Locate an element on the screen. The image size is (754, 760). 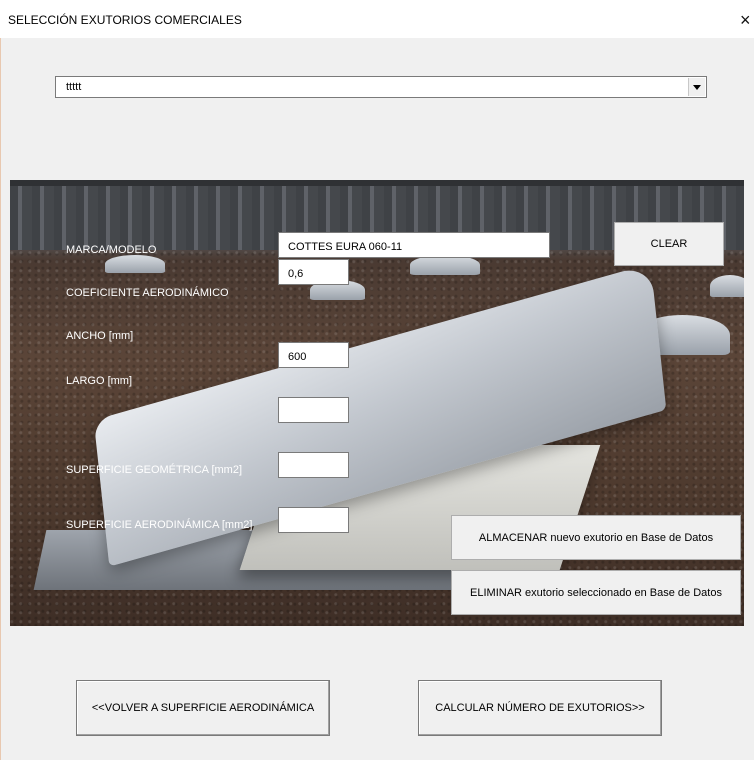
marca-field is located at coordinates (414, 245).